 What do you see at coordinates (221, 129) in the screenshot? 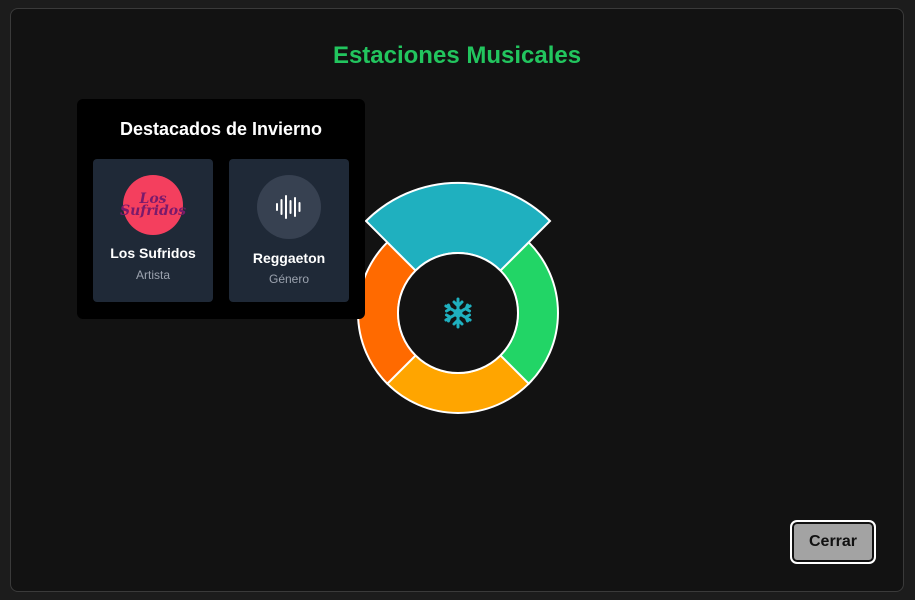
I see `popup-title: Destacados de Invierno` at bounding box center [221, 129].